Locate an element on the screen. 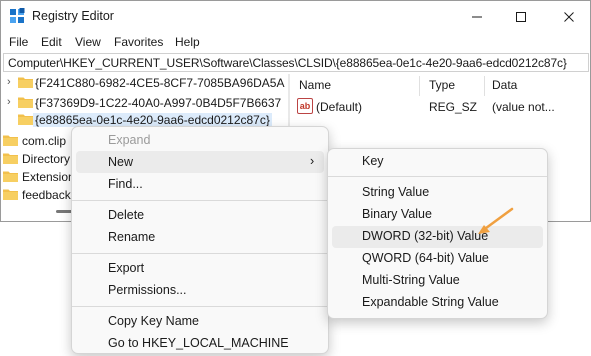  submenu-item-qword-value: QWORD (64-bit) Value is located at coordinates (425, 258).